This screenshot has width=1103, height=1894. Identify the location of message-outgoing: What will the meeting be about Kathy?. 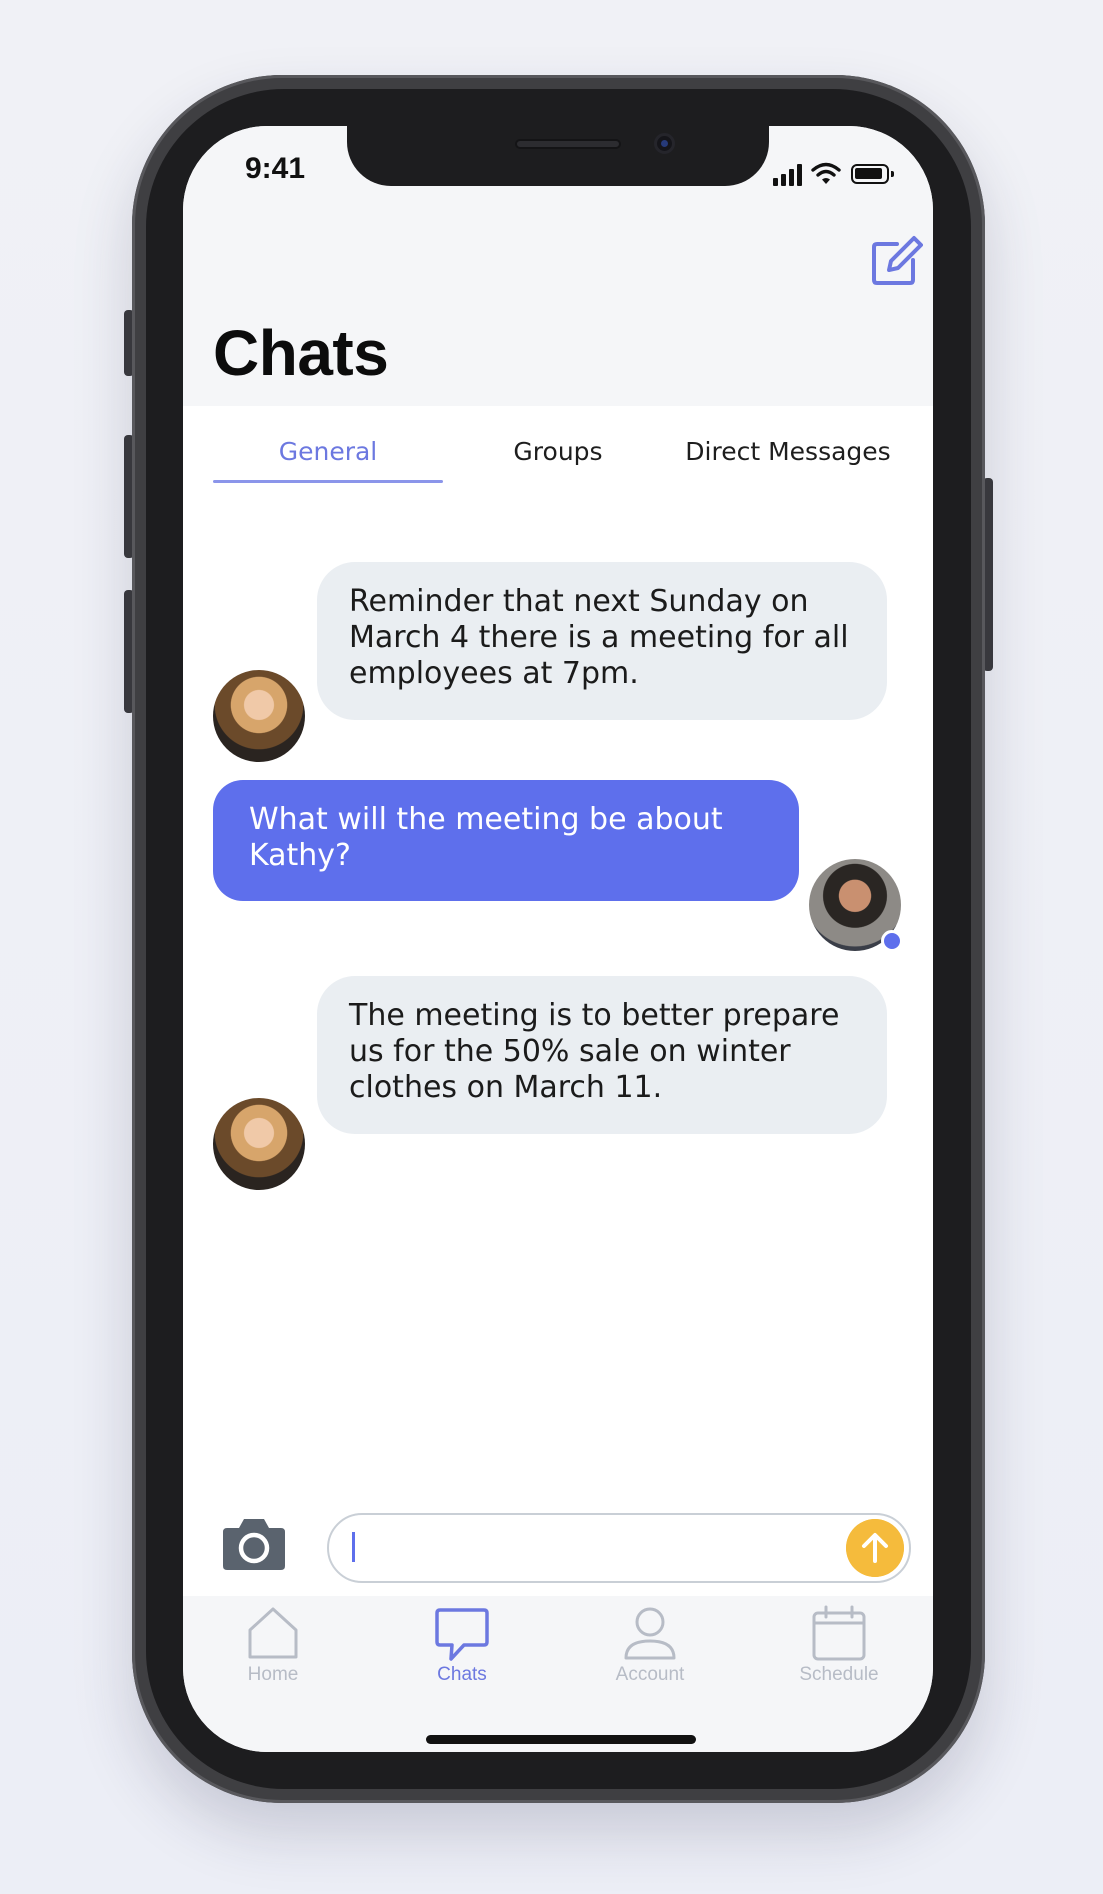
(506, 840).